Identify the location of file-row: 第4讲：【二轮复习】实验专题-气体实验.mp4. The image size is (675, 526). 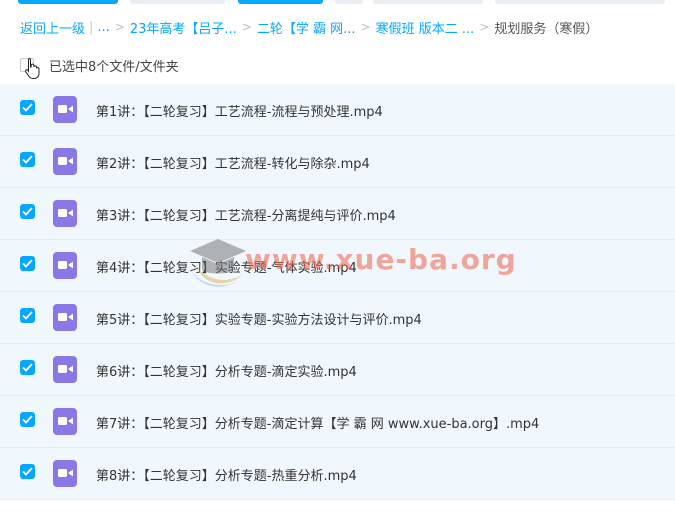
(337, 266).